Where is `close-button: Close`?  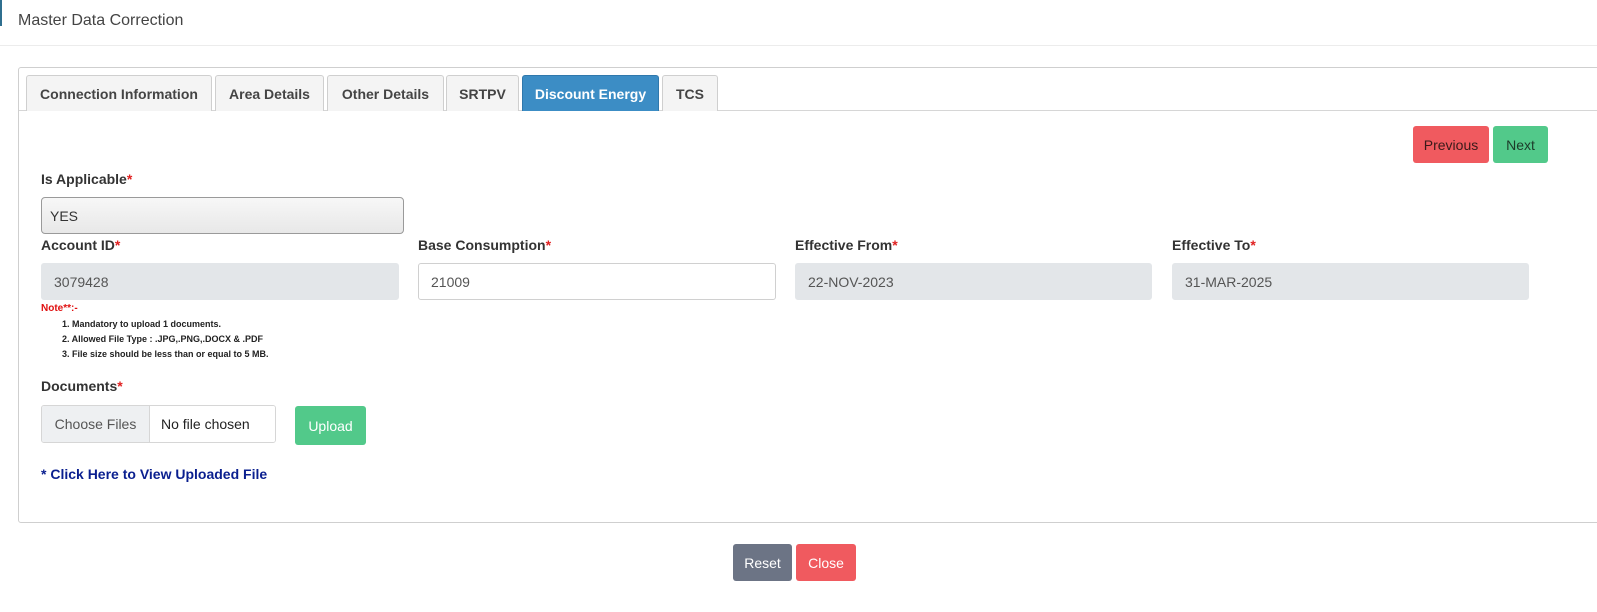
close-button: Close is located at coordinates (826, 562).